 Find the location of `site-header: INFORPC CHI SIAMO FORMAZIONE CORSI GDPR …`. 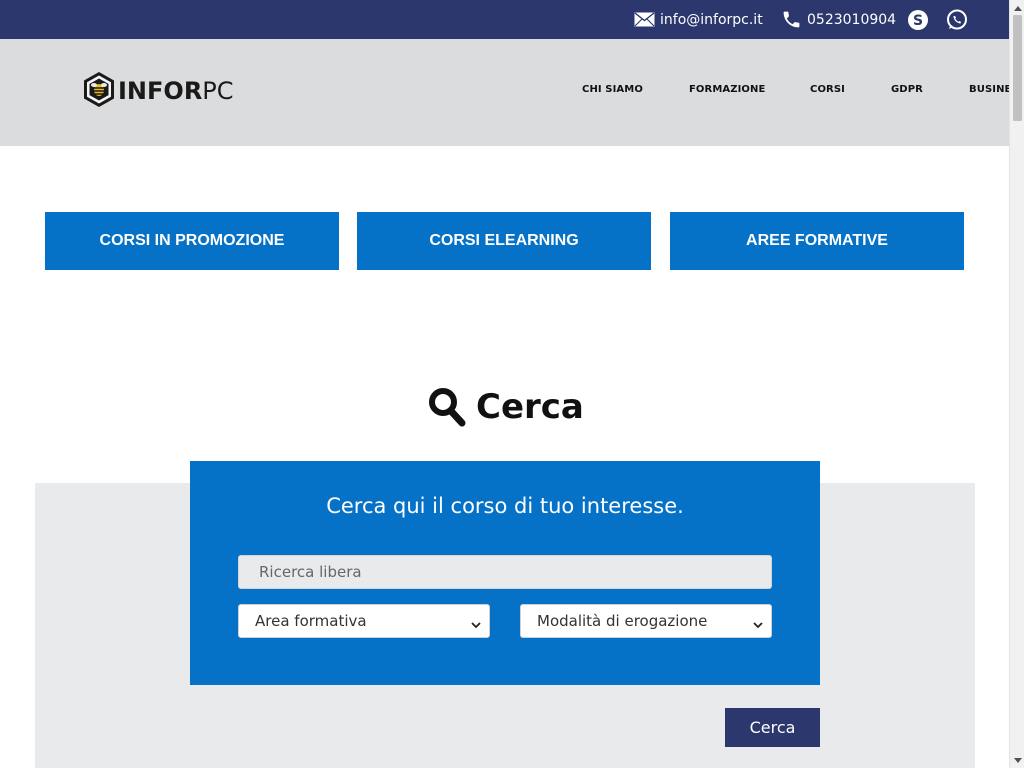

site-header: INFORPC CHI SIAMO FORMAZIONE CORSI GDPR … is located at coordinates (504, 92).